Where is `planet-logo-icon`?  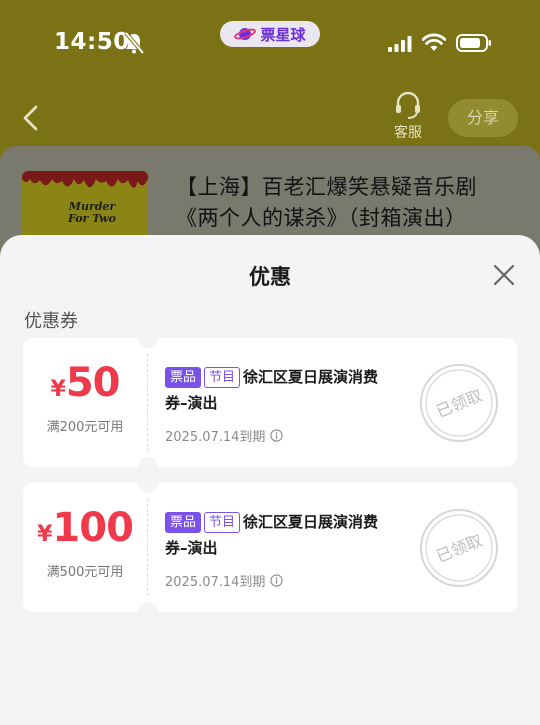 planet-logo-icon is located at coordinates (245, 34).